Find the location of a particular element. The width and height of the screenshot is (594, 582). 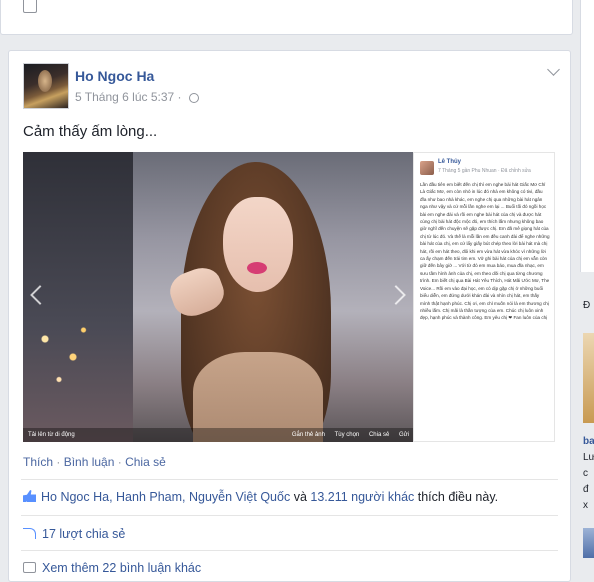

right-column-name: ba is located at coordinates (588, 441).